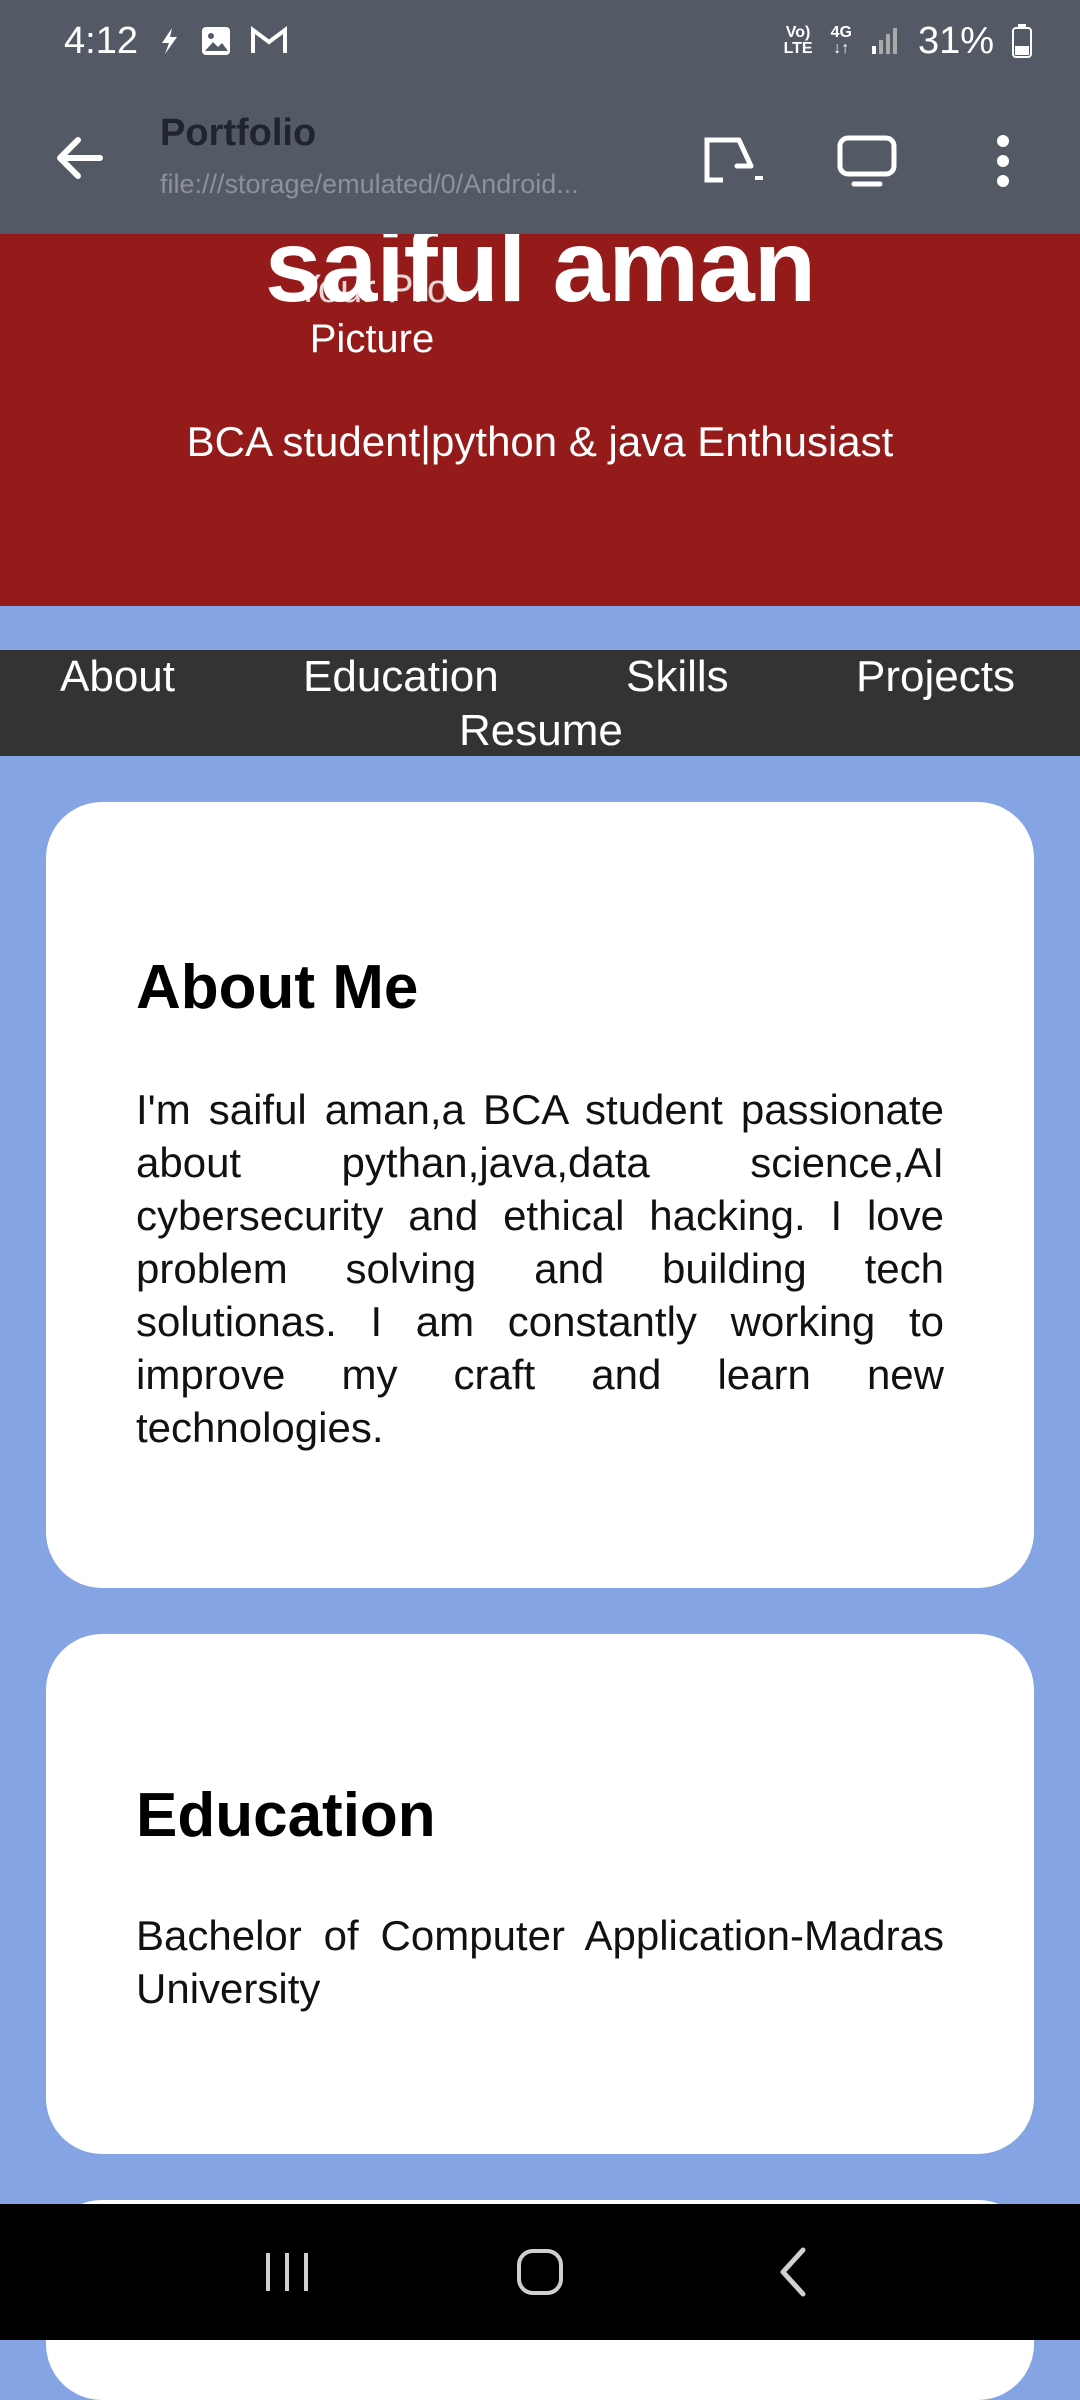  What do you see at coordinates (541, 731) in the screenshot?
I see `nav-link-resume: Resume` at bounding box center [541, 731].